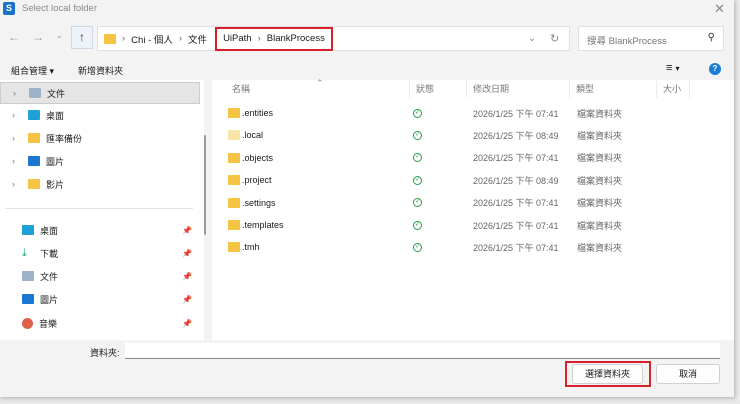 This screenshot has width=740, height=404. What do you see at coordinates (613, 89) in the screenshot?
I see `column-header-type: 類型` at bounding box center [613, 89].